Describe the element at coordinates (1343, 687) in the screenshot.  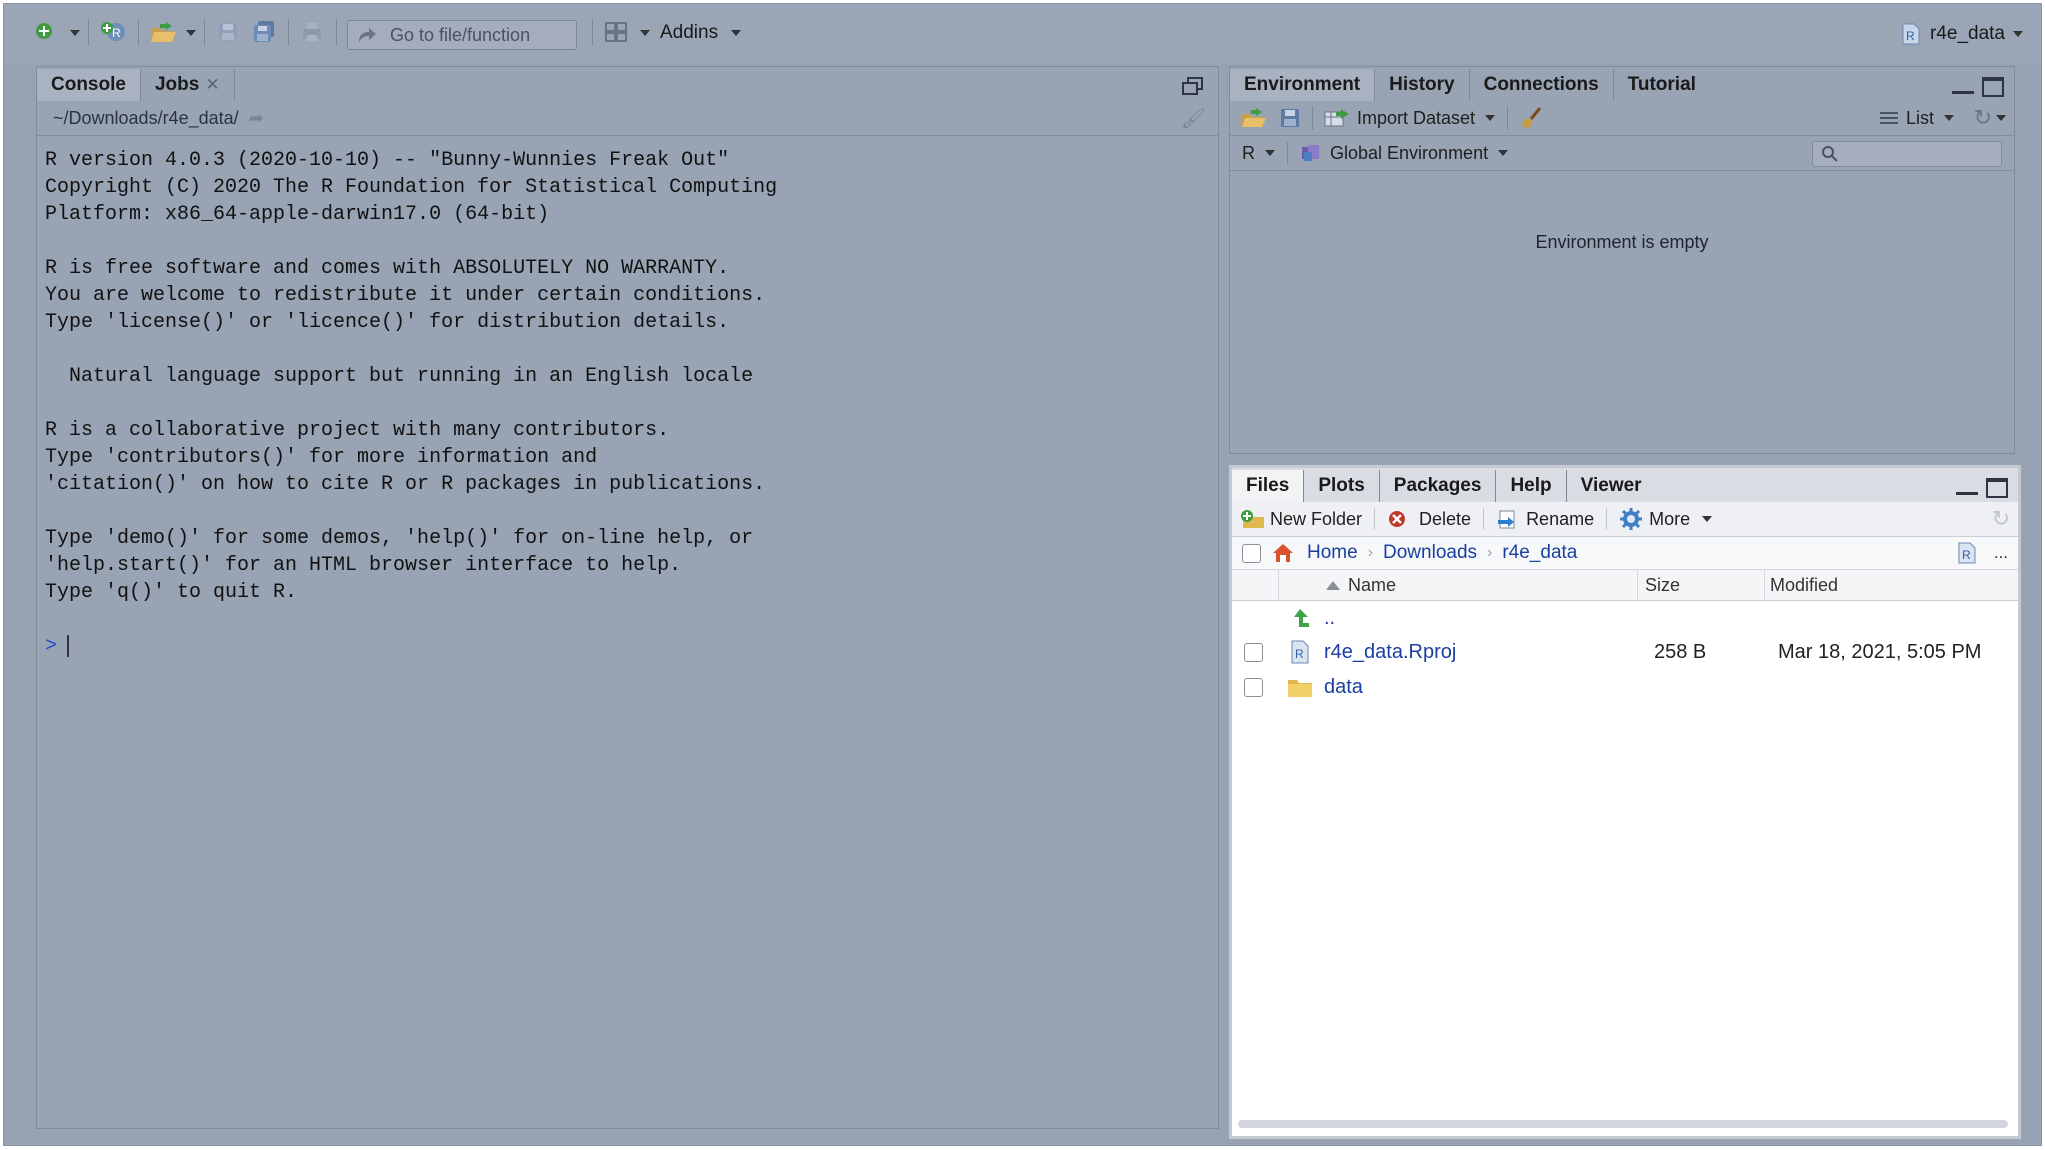
I see `file-name: data` at that location.